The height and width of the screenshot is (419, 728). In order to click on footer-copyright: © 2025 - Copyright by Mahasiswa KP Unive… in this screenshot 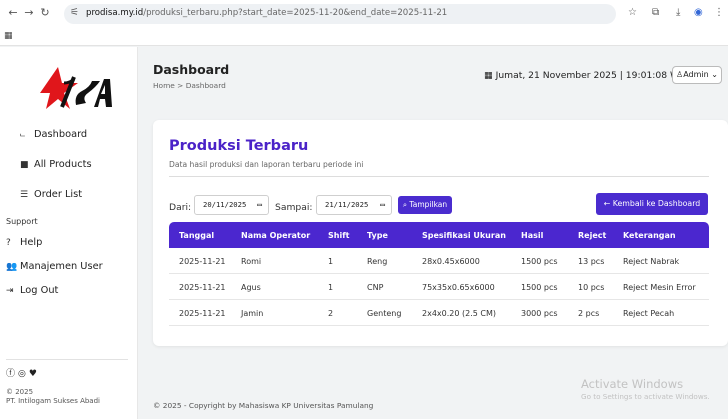, I will do `click(263, 405)`.